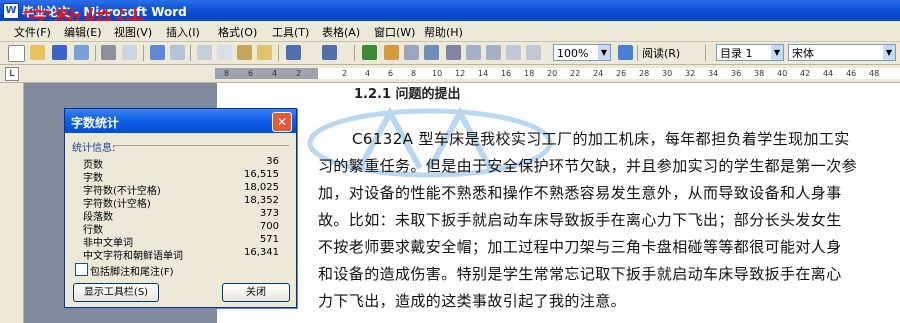 The height and width of the screenshot is (323, 900). I want to click on font-value: 宋体, so click(803, 53).